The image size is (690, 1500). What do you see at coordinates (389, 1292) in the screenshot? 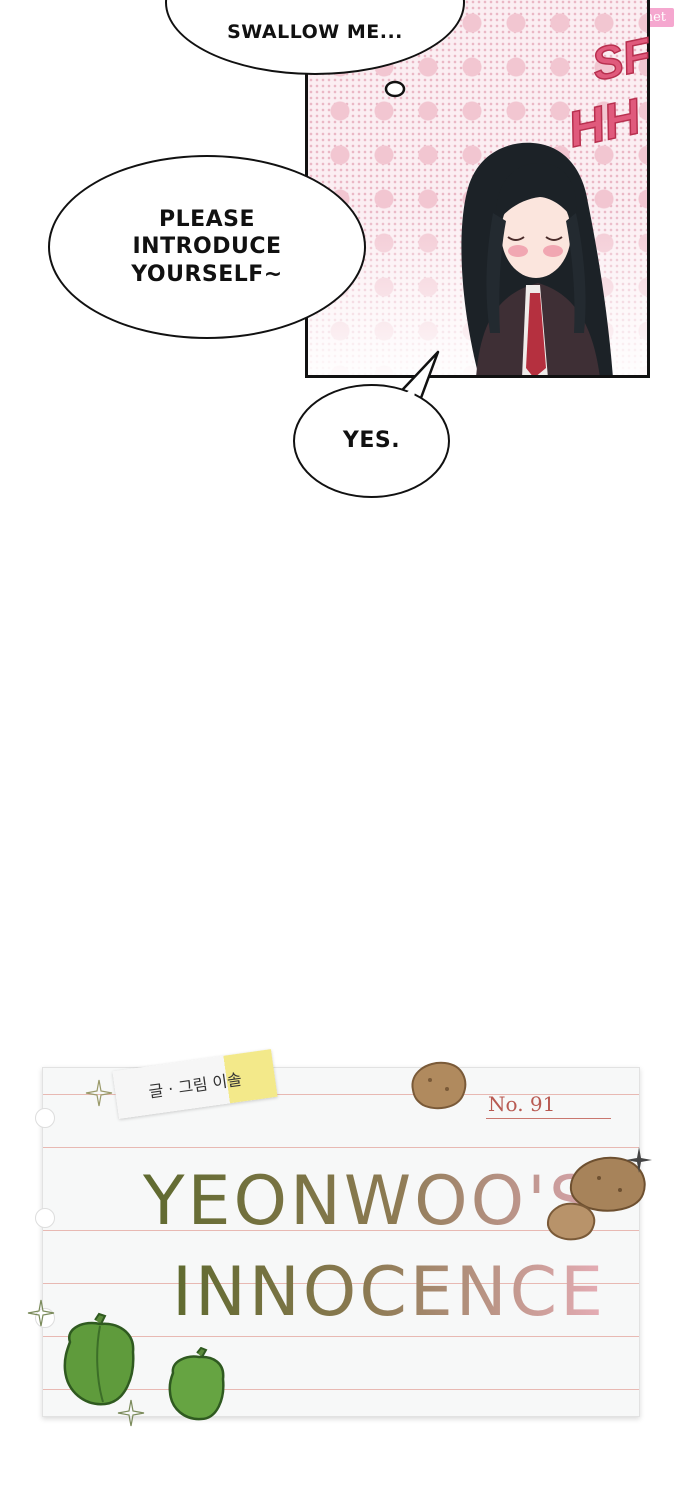
I see `title-line-2: INNOCENCE` at bounding box center [389, 1292].